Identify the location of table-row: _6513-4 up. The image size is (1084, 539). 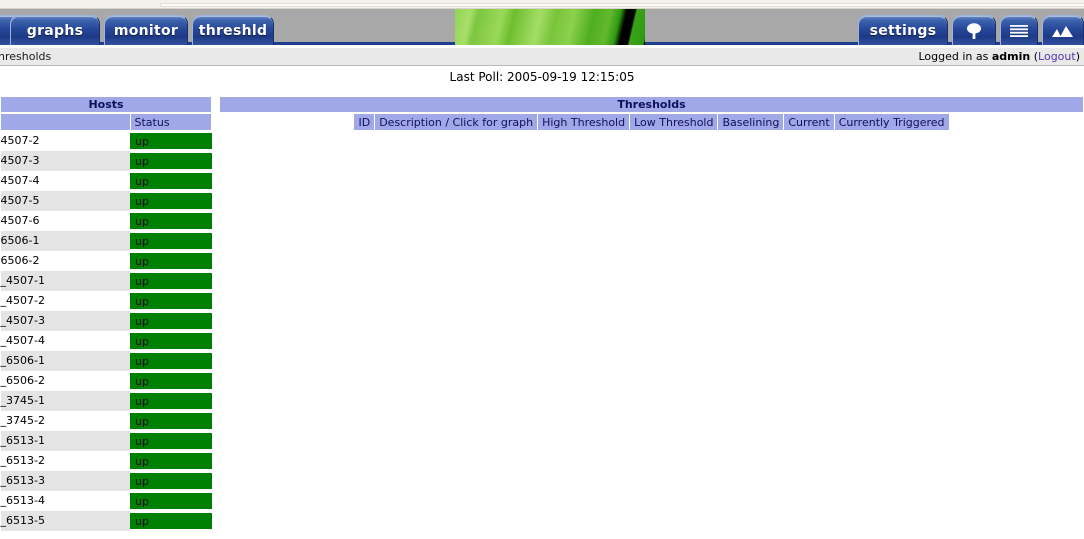
(106, 501).